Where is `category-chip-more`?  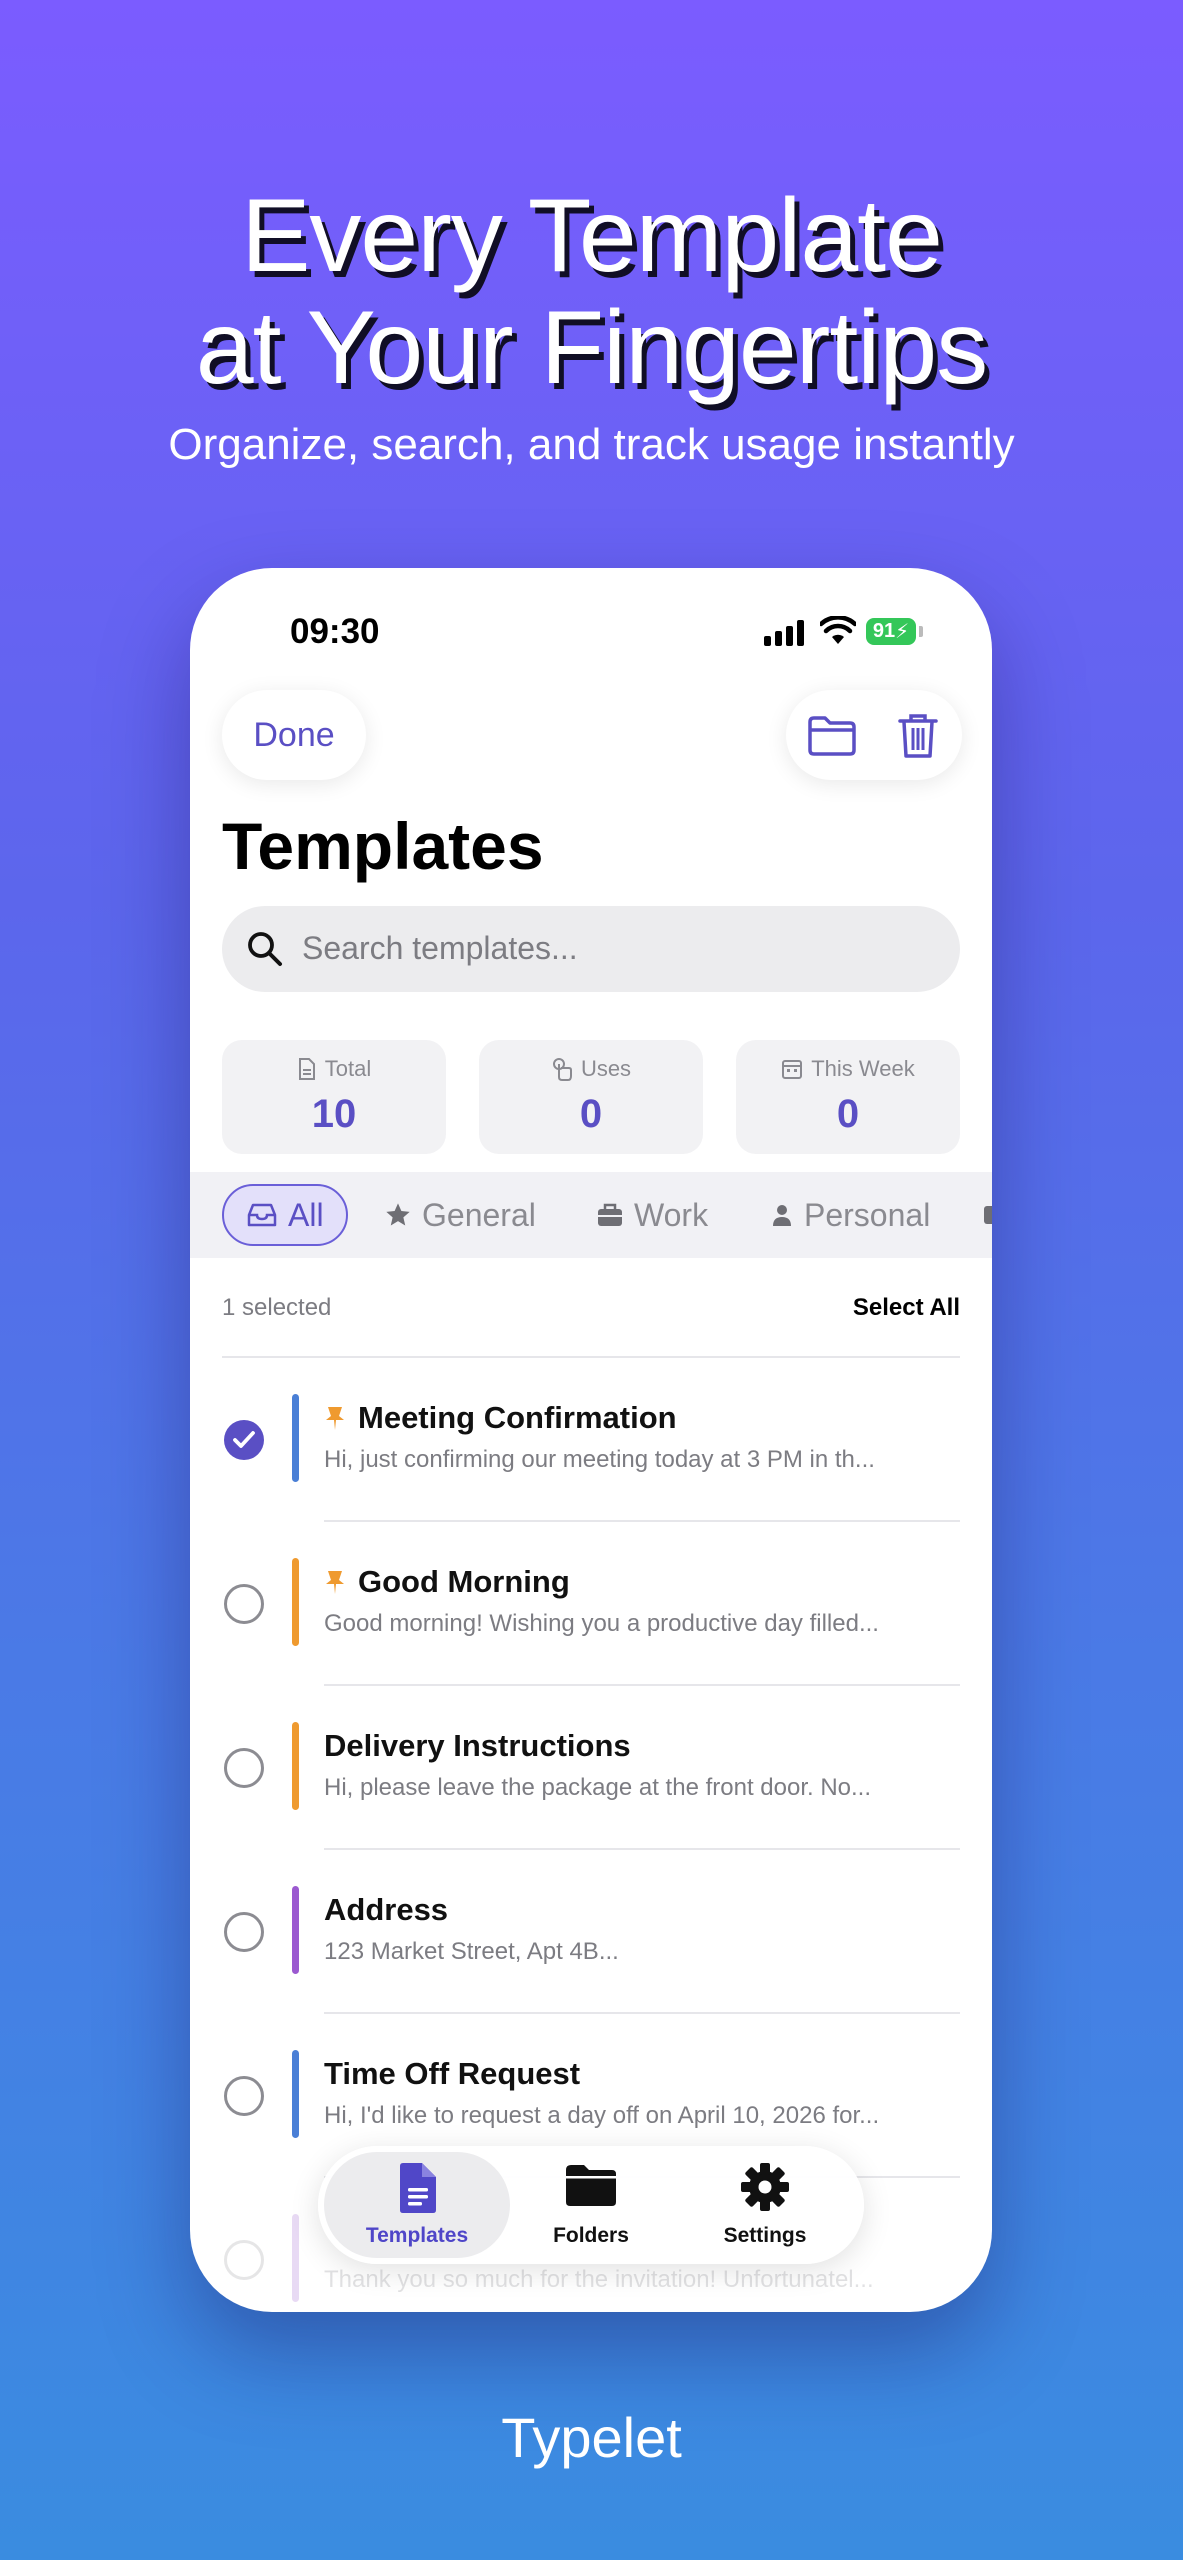
category-chip-more is located at coordinates (987, 1215).